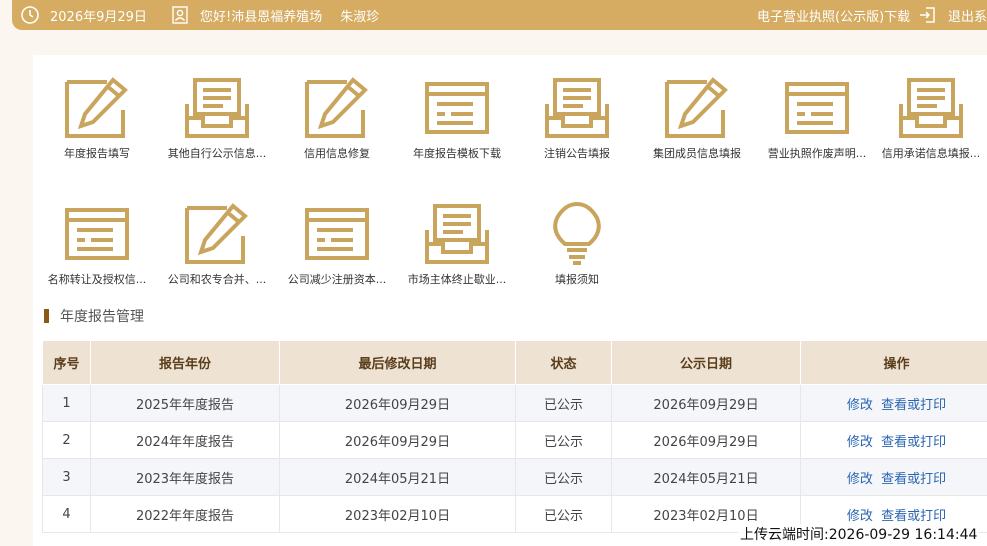  Describe the element at coordinates (360, 17) in the screenshot. I see `user-name: 朱淑珍` at that location.